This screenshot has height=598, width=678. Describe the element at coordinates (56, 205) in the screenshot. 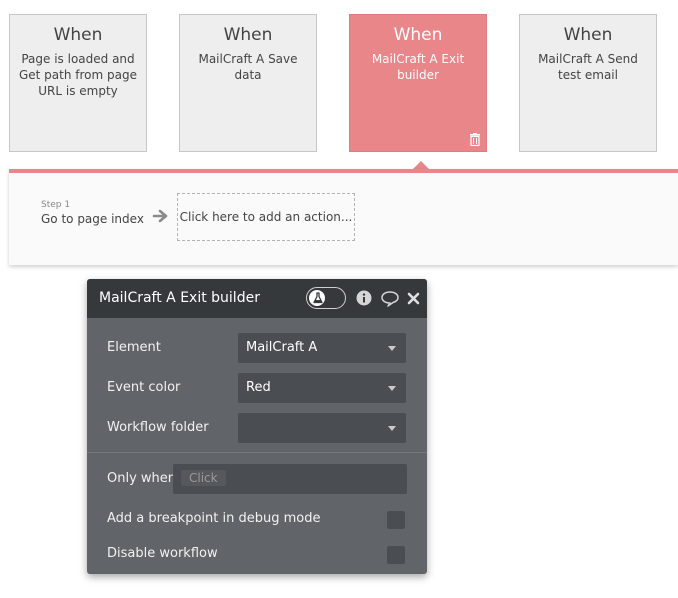

I see `step-number-label: Step 1` at that location.